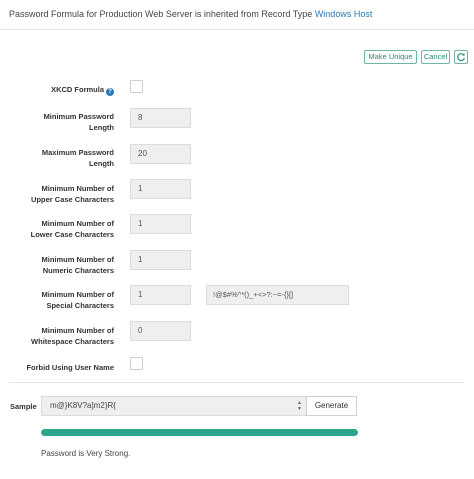 This screenshot has height=479, width=474. What do you see at coordinates (78, 300) in the screenshot?
I see `min-special-label: Minimum Number of Special Characters` at bounding box center [78, 300].